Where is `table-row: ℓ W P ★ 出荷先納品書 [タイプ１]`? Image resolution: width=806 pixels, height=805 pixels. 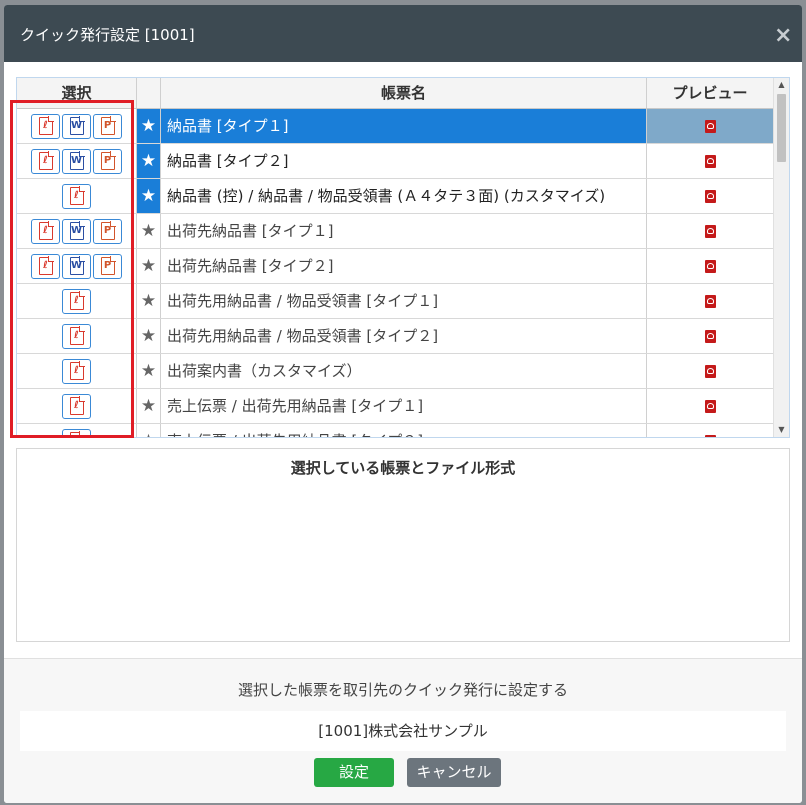 table-row: ℓ W P ★ 出荷先納品書 [タイプ１] is located at coordinates (395, 231).